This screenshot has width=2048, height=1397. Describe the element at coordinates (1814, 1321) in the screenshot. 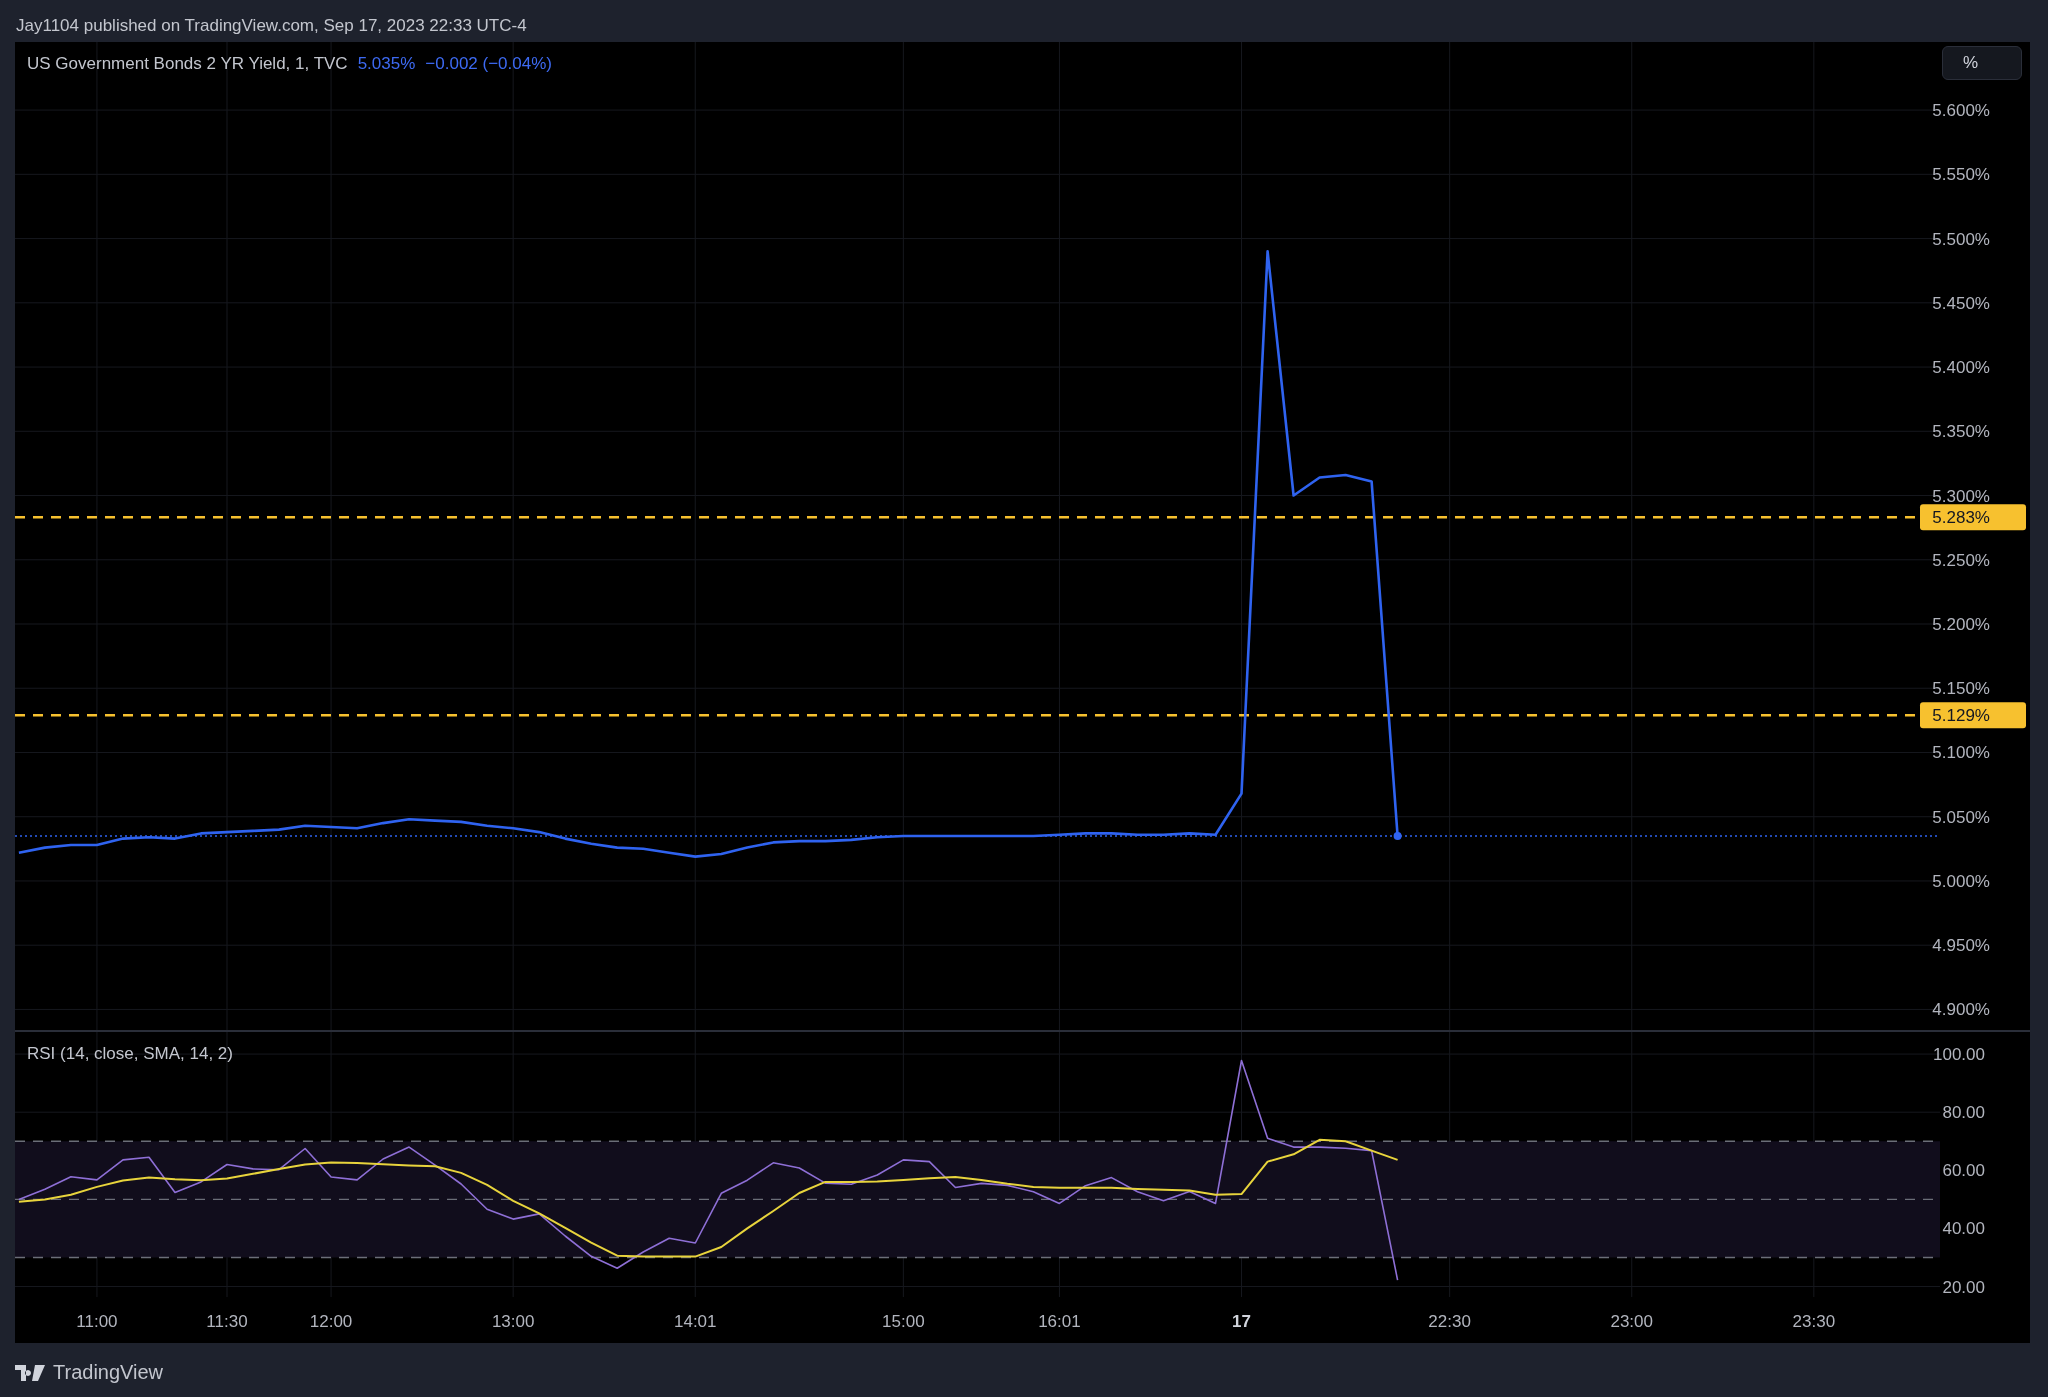

I see `axis-label: 23:30` at that location.